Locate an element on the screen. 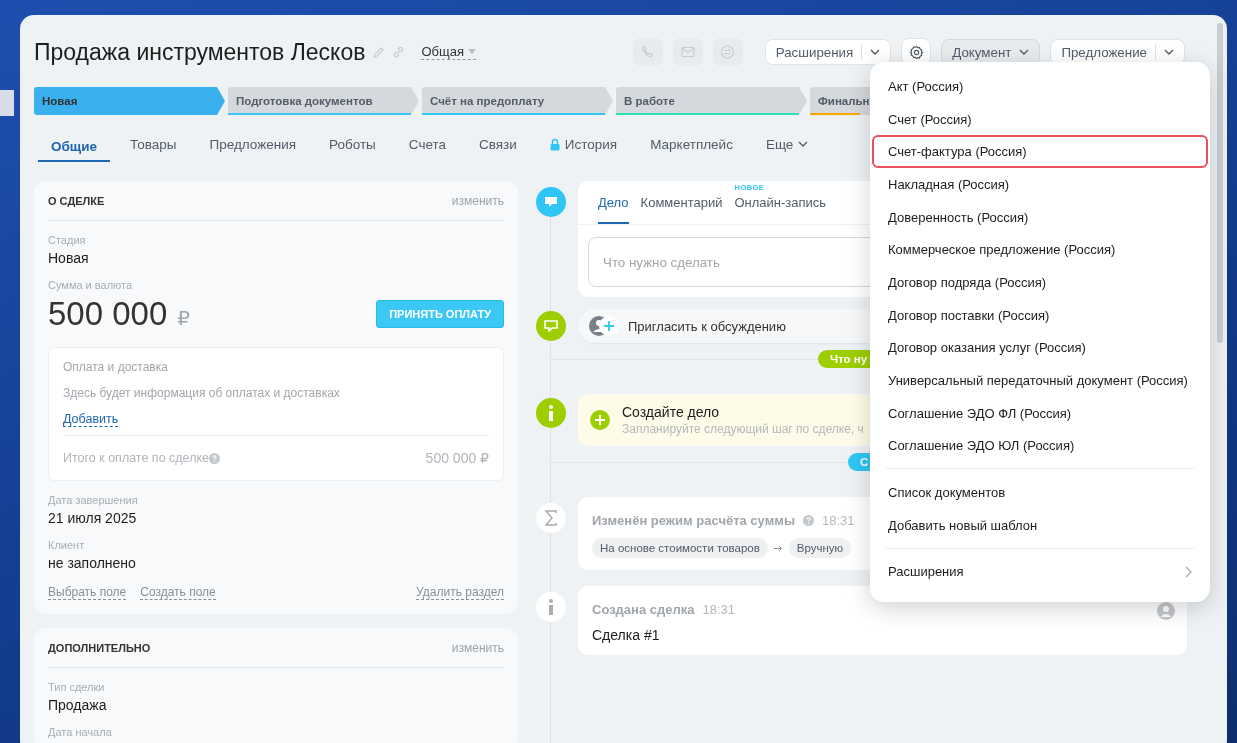  value-chip: На основе стоимости товаров is located at coordinates (680, 548).